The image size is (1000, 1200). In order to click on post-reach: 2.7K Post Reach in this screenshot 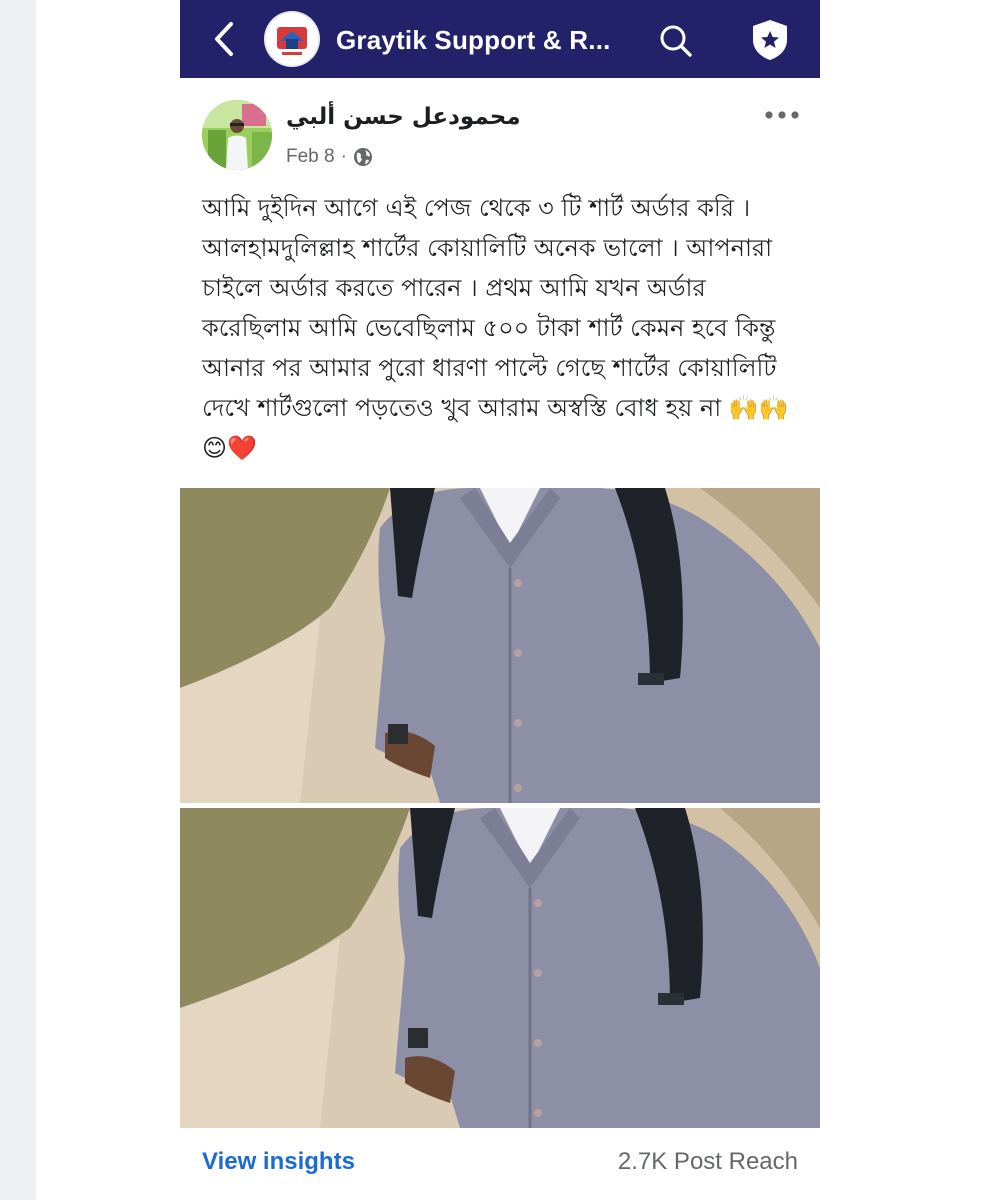, I will do `click(707, 1161)`.